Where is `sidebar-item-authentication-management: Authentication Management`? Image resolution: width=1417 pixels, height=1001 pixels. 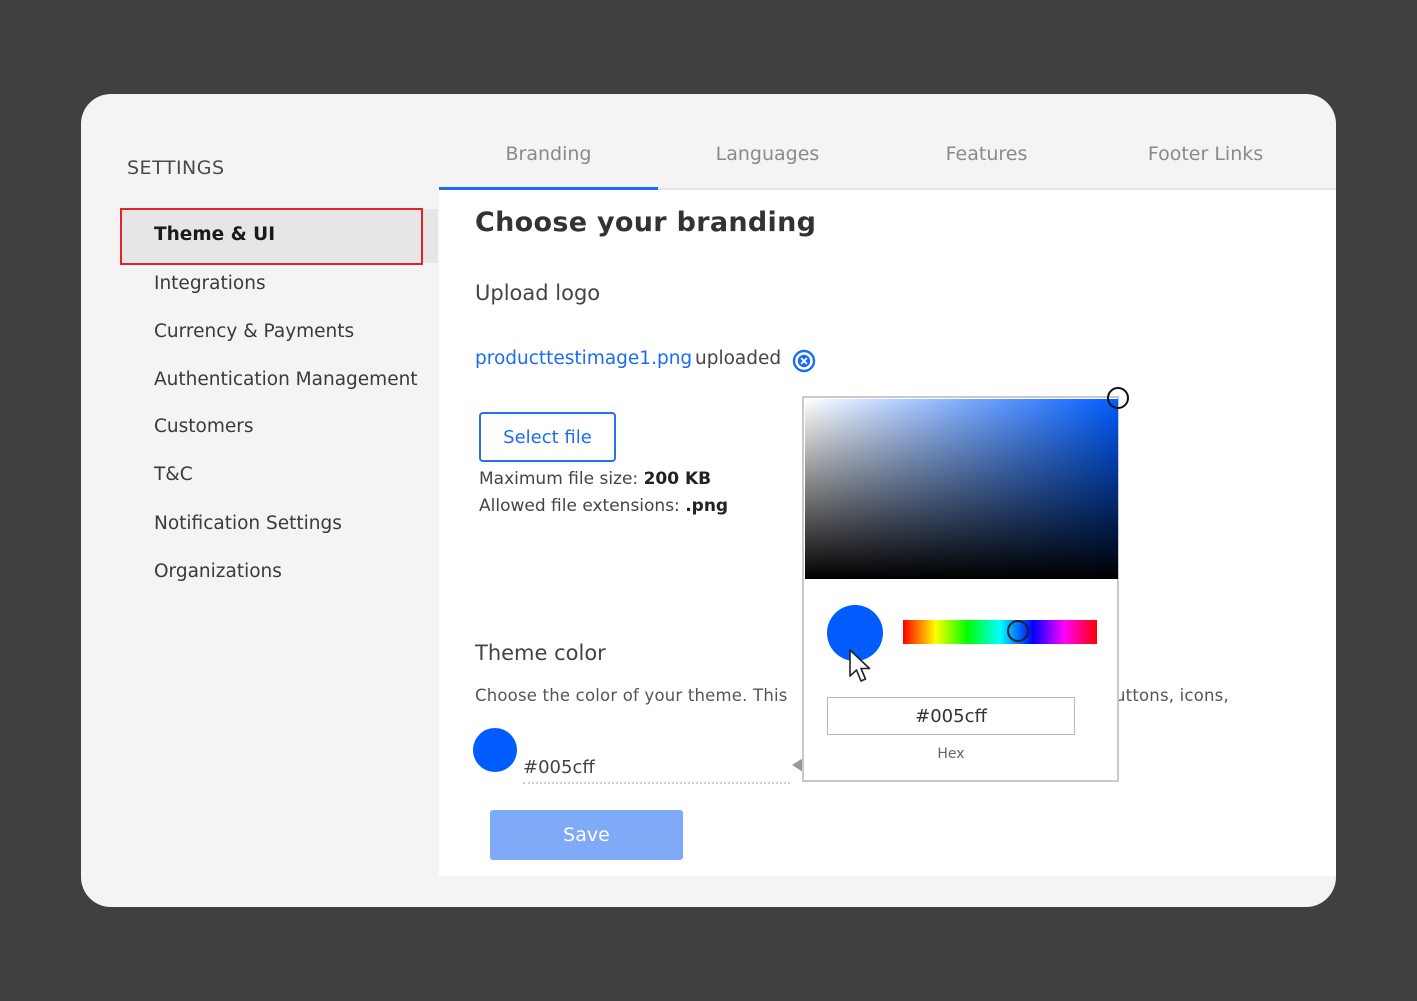 sidebar-item-authentication-management: Authentication Management is located at coordinates (286, 379).